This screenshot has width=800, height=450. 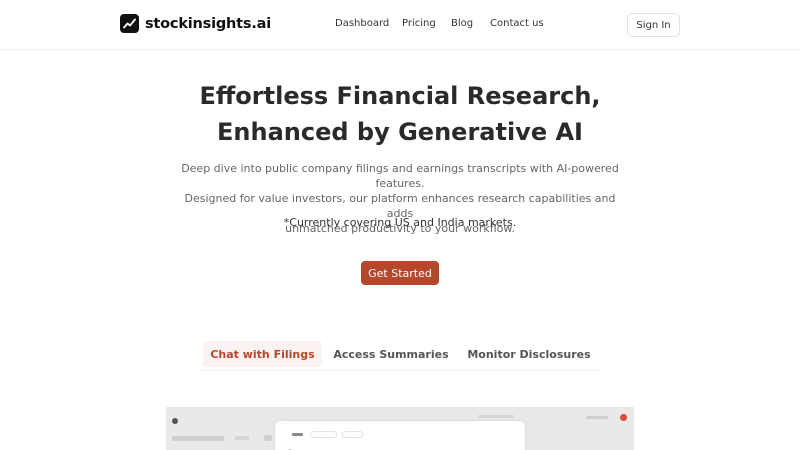 What do you see at coordinates (400, 435) in the screenshot?
I see `preview-chat-card` at bounding box center [400, 435].